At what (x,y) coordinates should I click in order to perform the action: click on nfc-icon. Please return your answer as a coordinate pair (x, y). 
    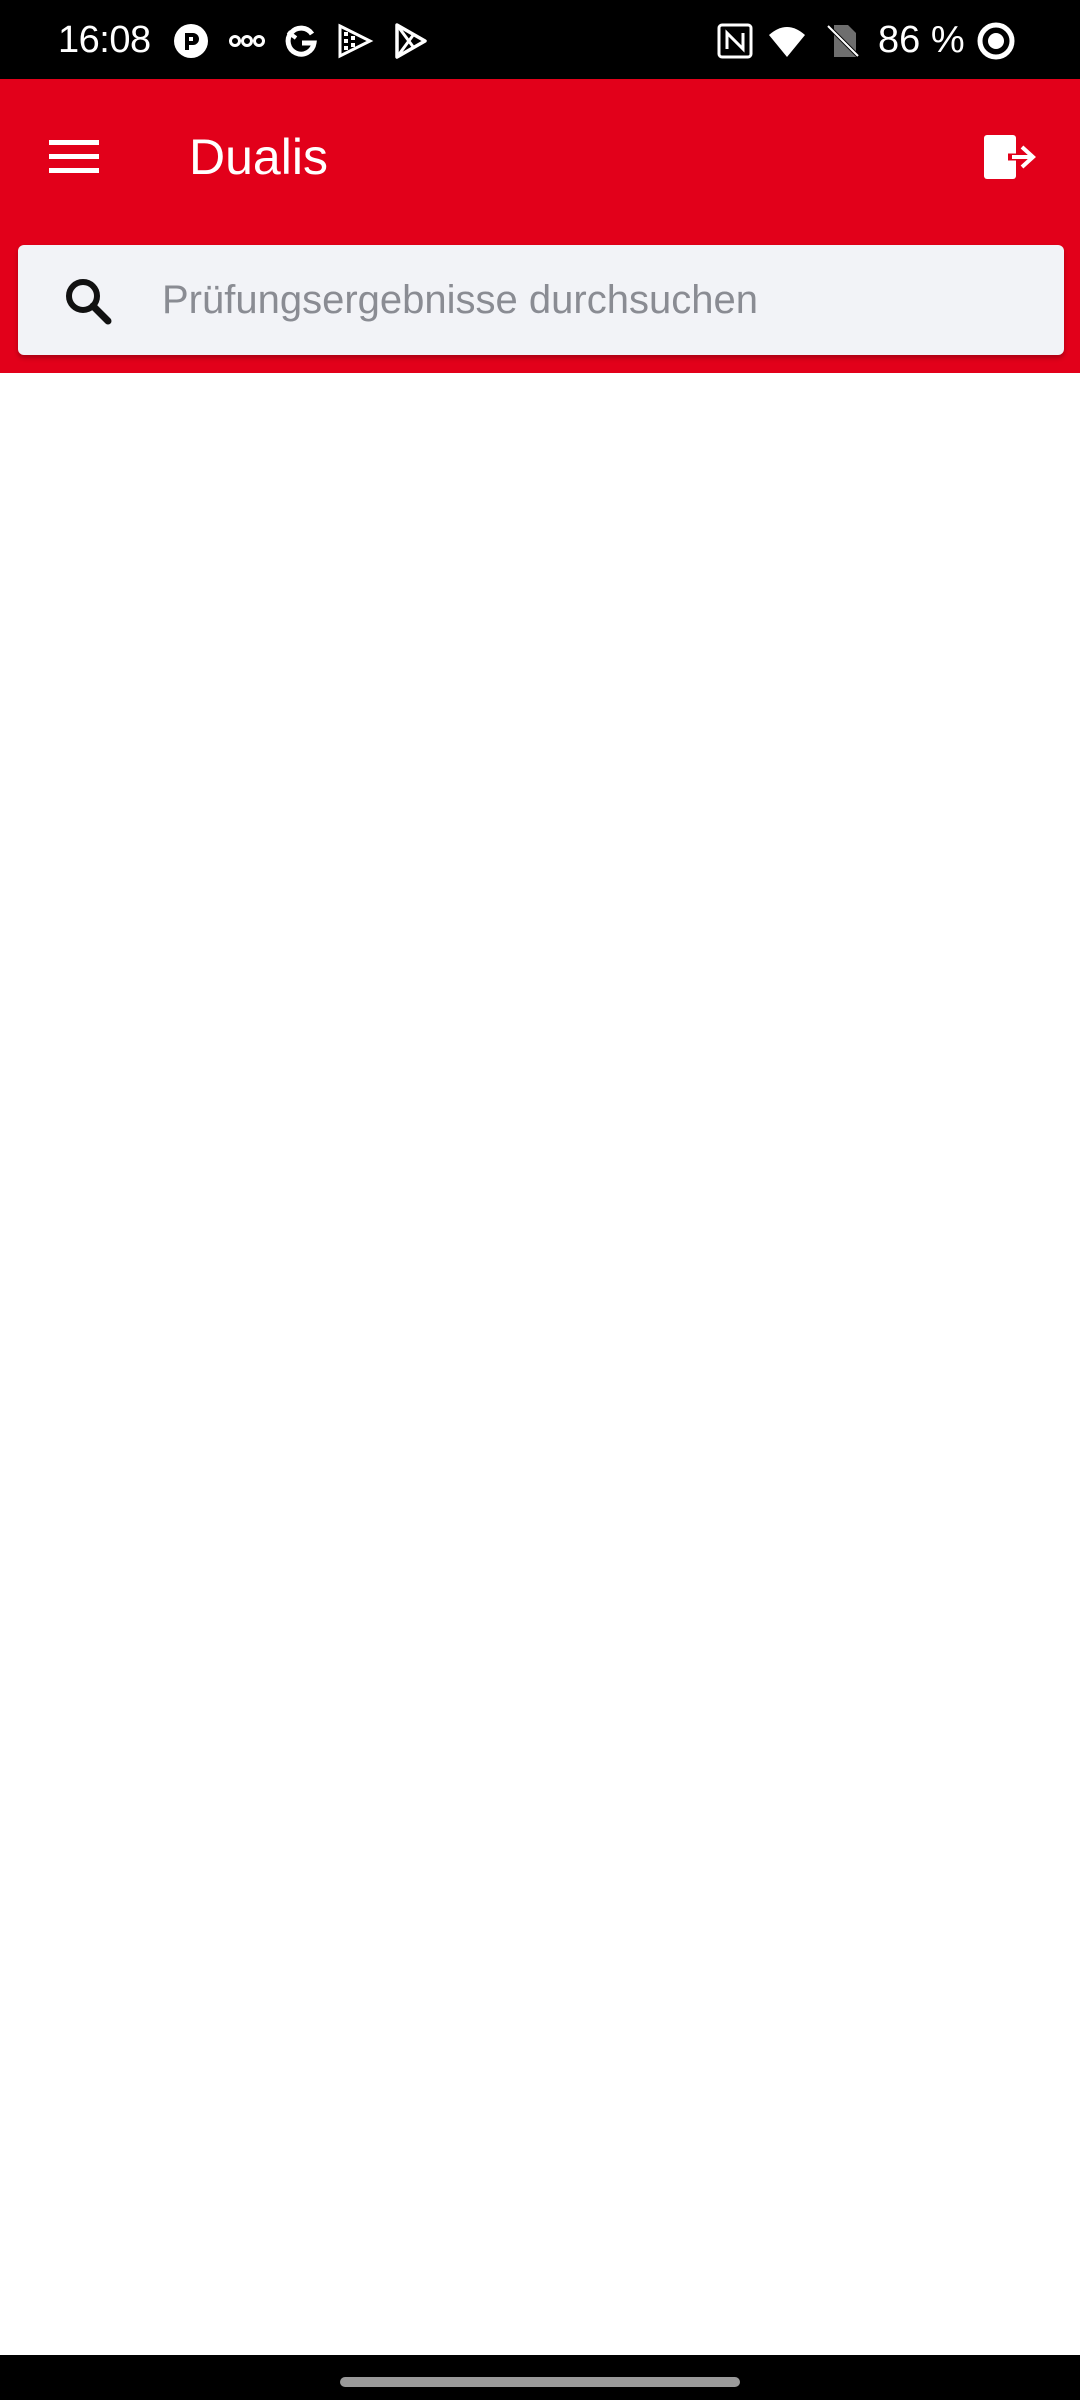
    Looking at the image, I should click on (735, 41).